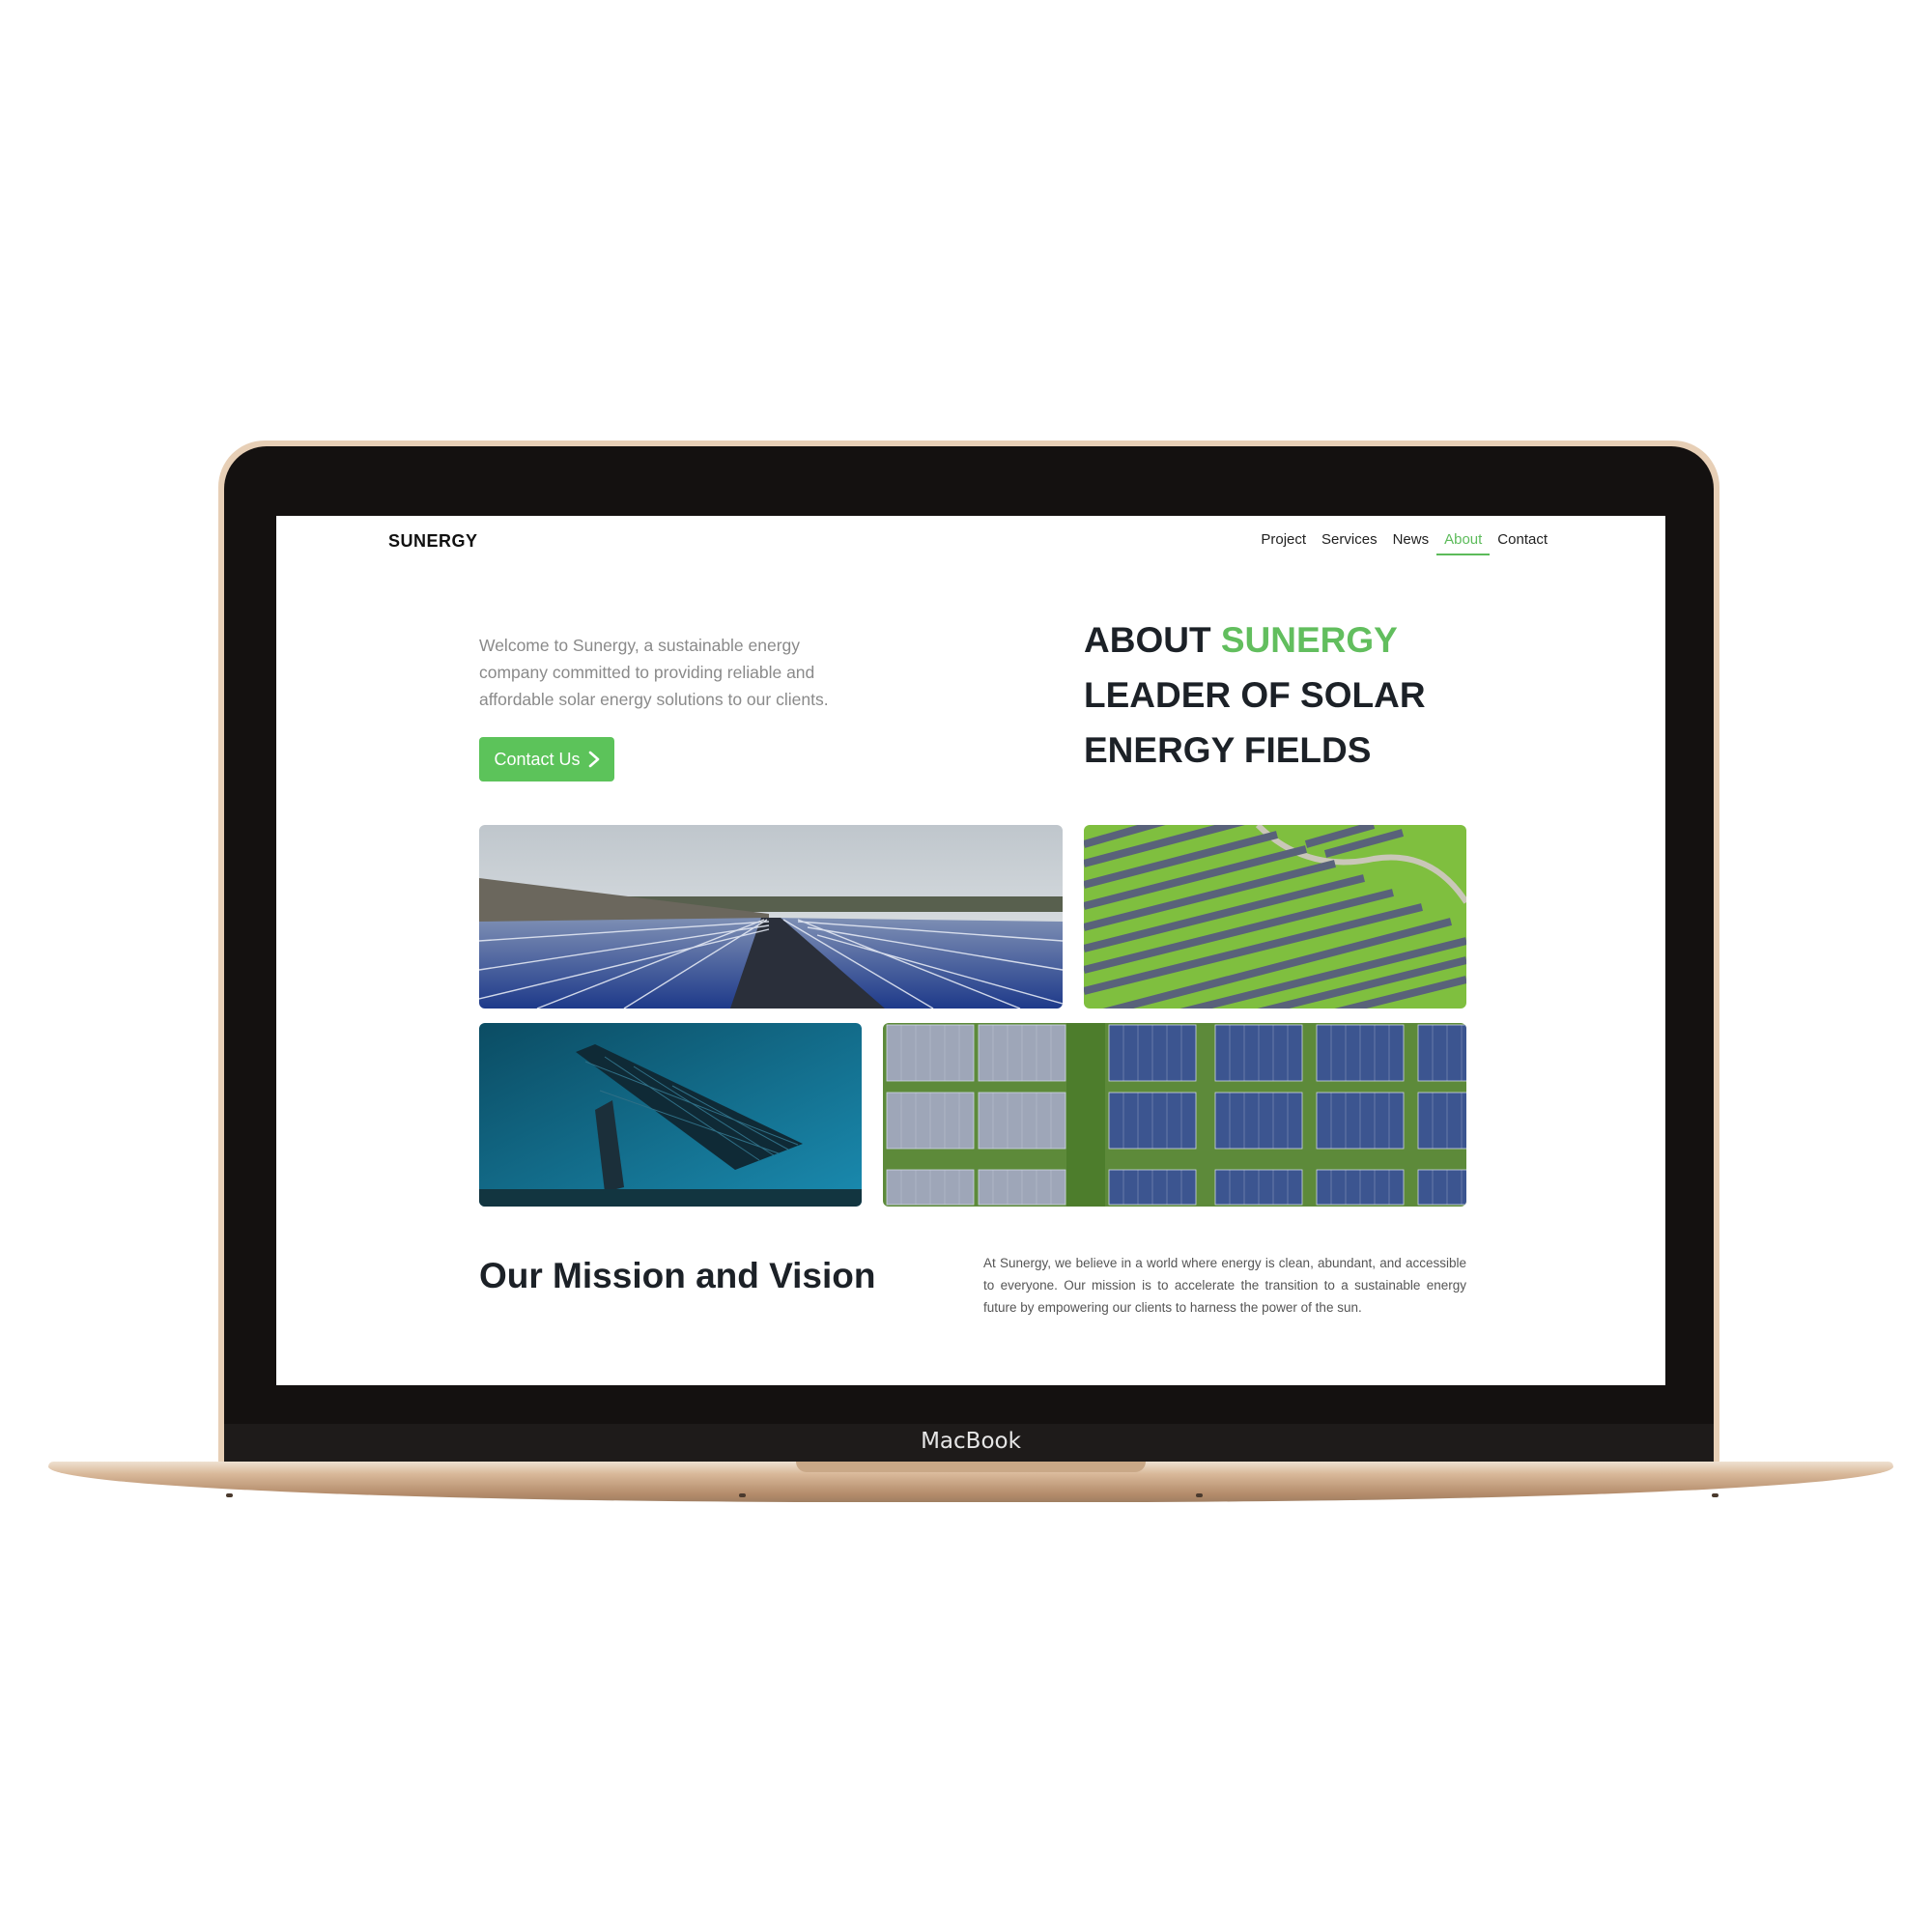  What do you see at coordinates (971, 1467) in the screenshot?
I see `laptop-notch` at bounding box center [971, 1467].